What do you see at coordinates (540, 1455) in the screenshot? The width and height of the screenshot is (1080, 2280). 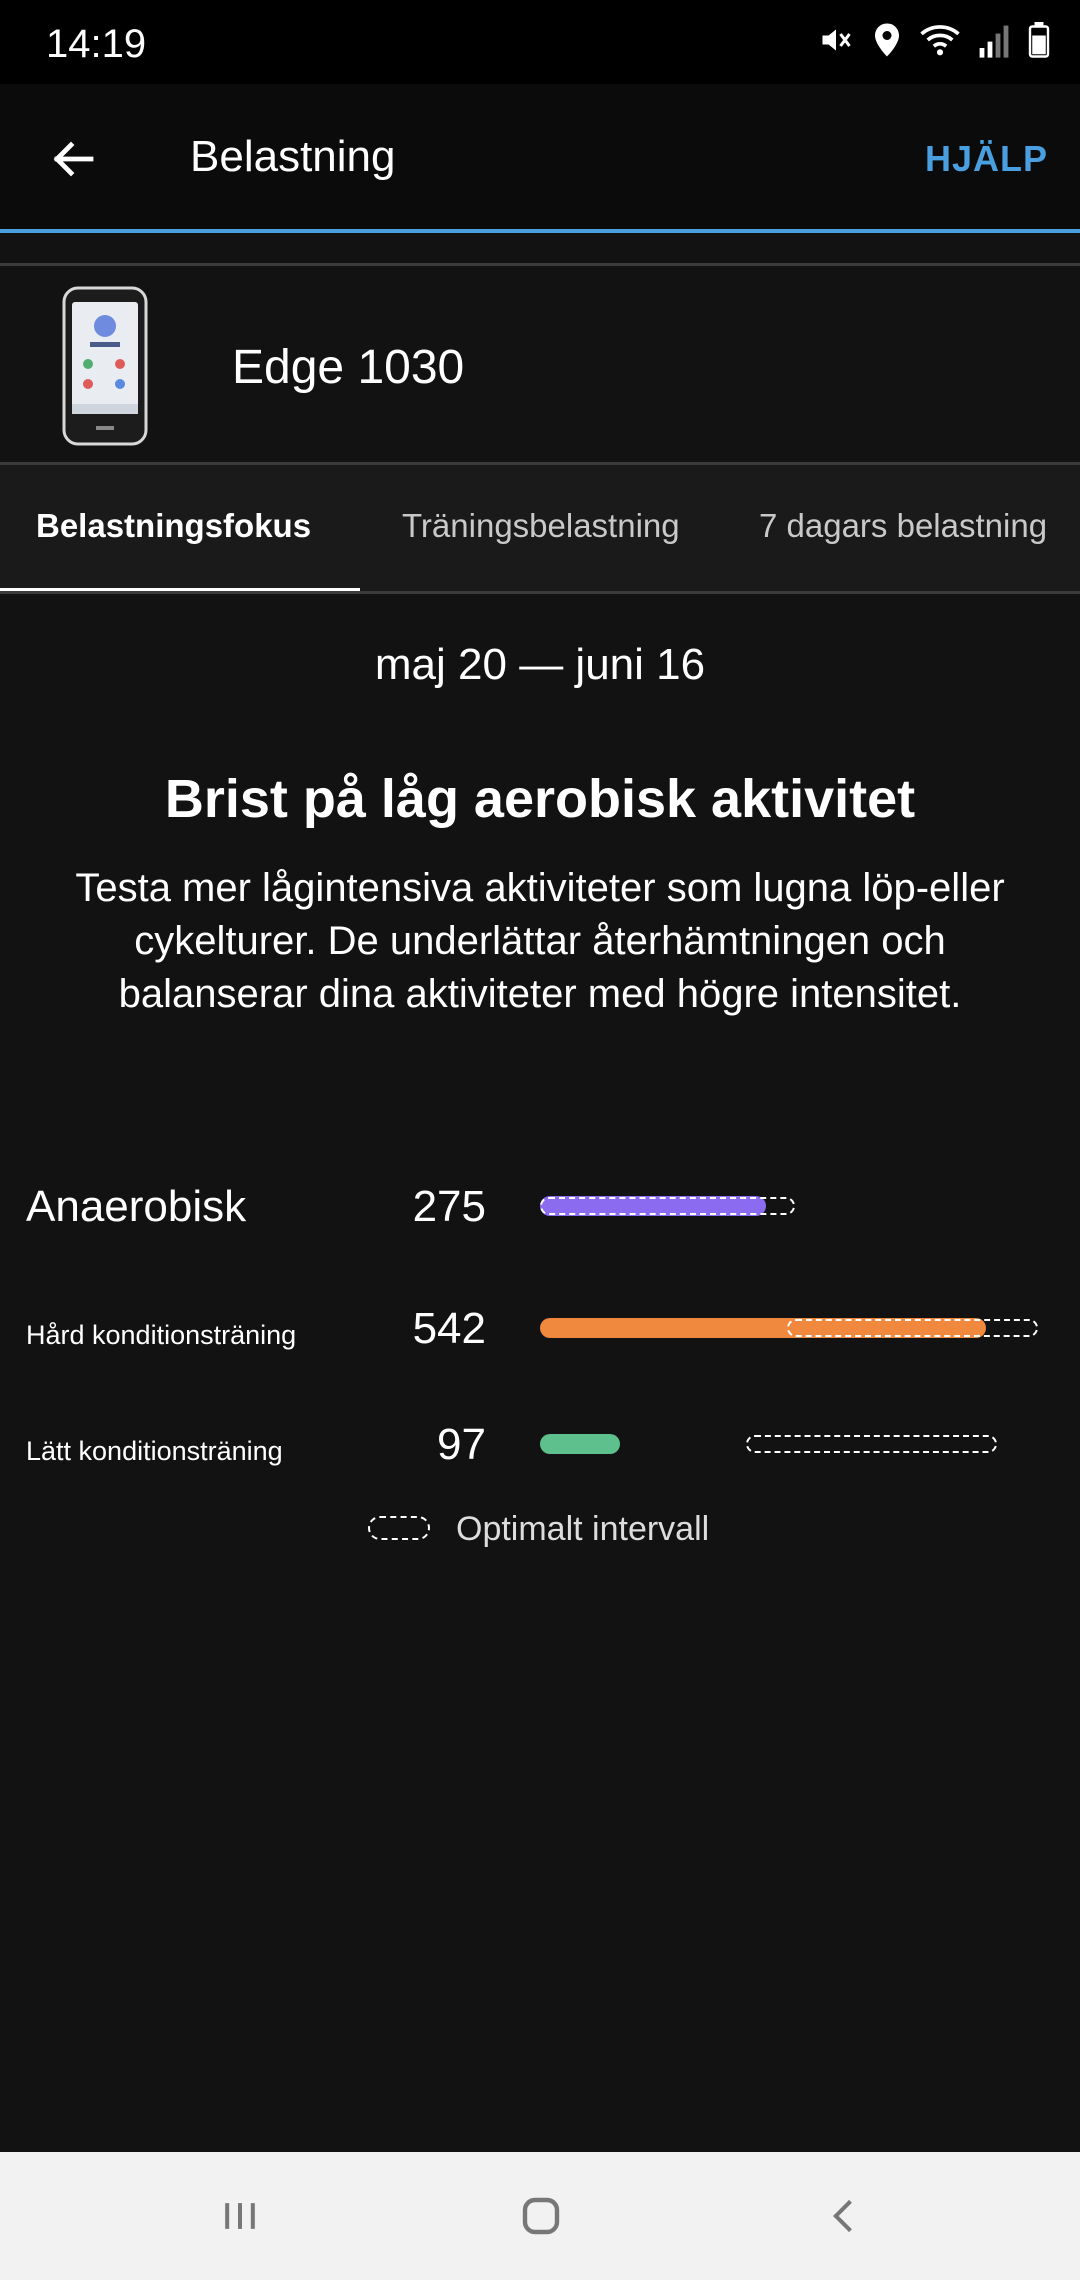 I see `bar-row-latt-kondition: Lätt konditionsträning 97` at bounding box center [540, 1455].